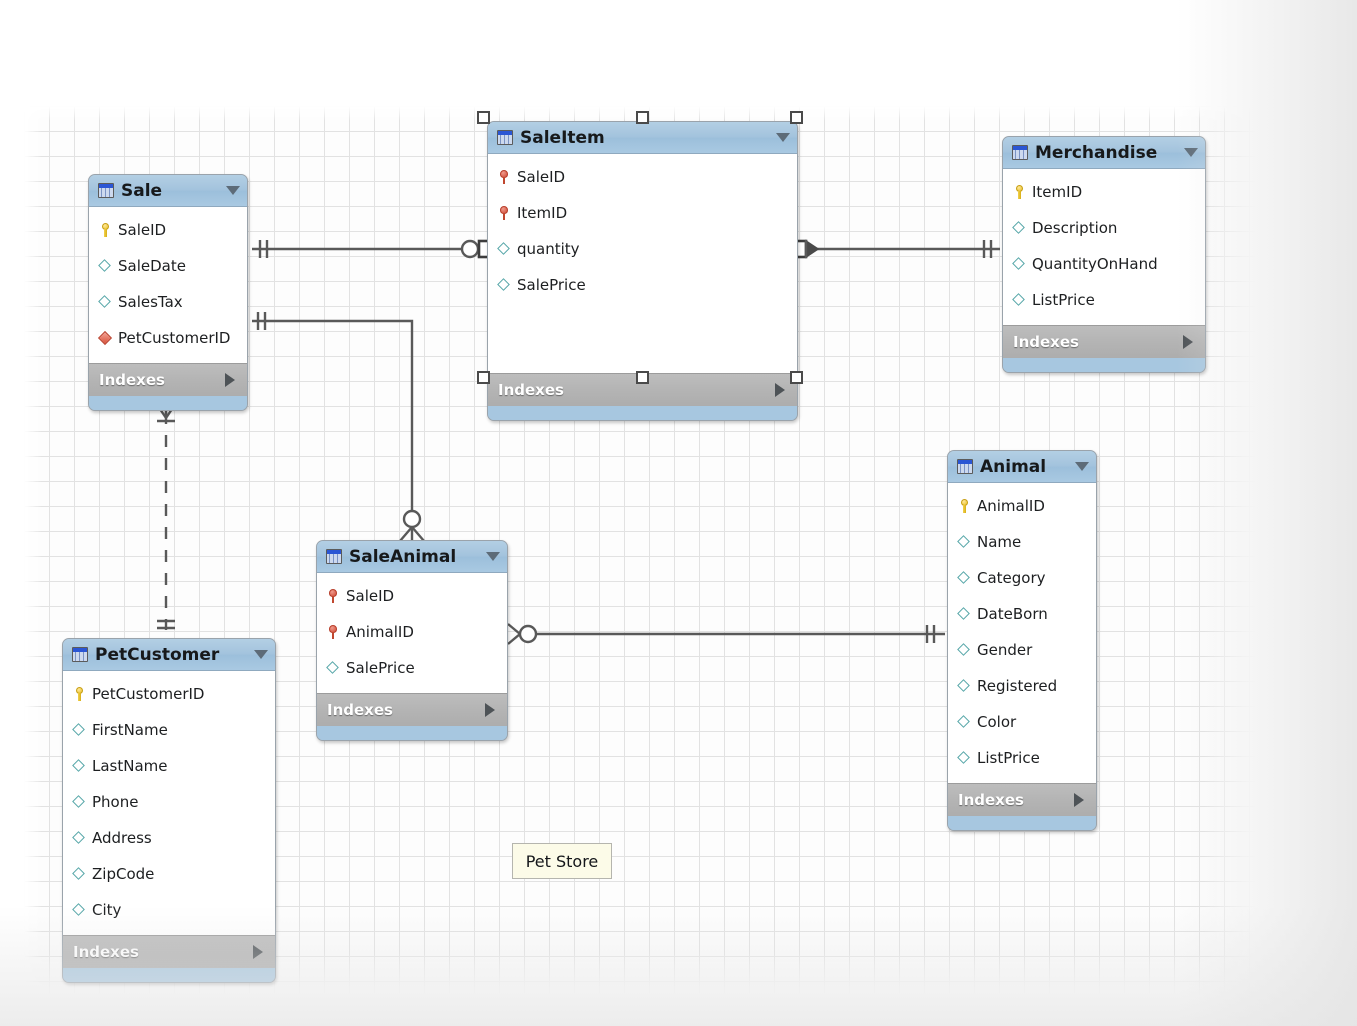  I want to click on field-row: SaleDate, so click(168, 266).